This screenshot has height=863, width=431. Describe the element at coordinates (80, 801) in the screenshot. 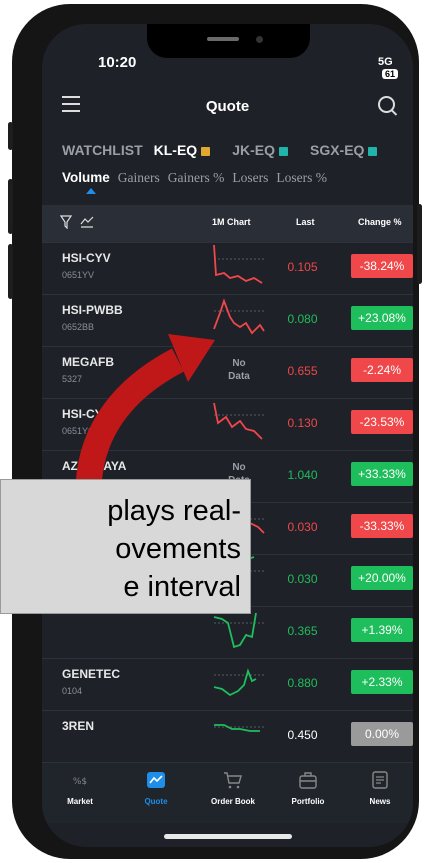

I see `nav-label: Market` at that location.